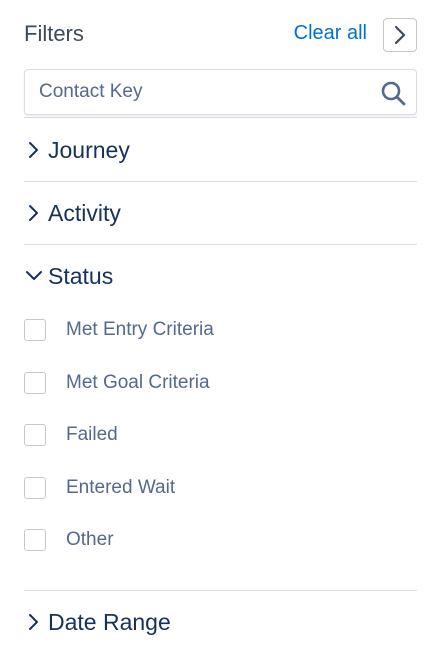 This screenshot has height=655, width=433. Describe the element at coordinates (34, 275) in the screenshot. I see `chevron-down-icon` at that location.